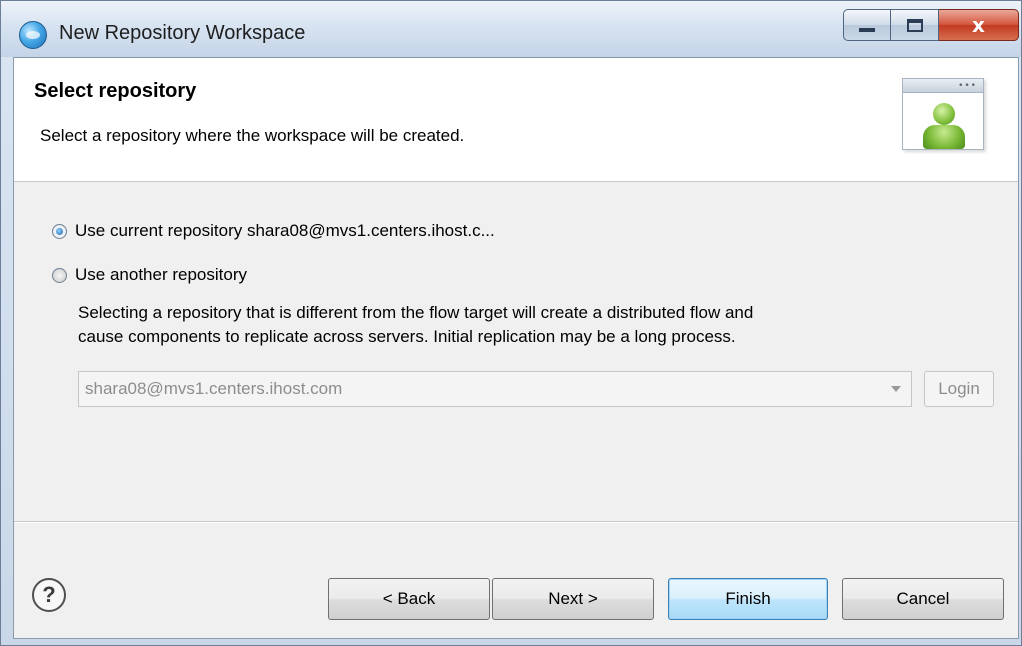  I want to click on close-icon: x, so click(978, 25).